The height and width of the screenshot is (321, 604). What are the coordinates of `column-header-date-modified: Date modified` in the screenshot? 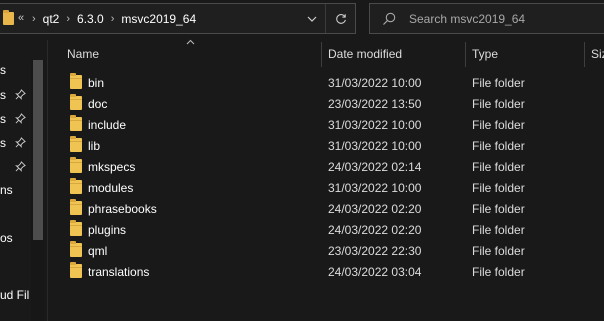 It's located at (365, 54).